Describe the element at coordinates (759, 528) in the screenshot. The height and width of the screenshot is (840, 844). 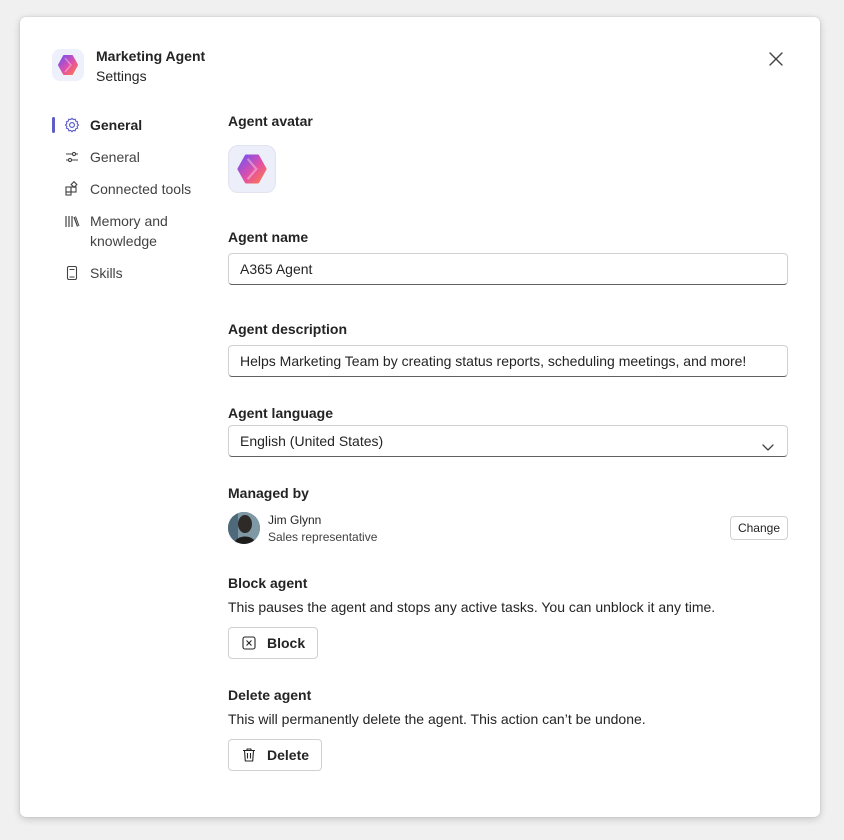
I see `change-manager-button: Change` at that location.